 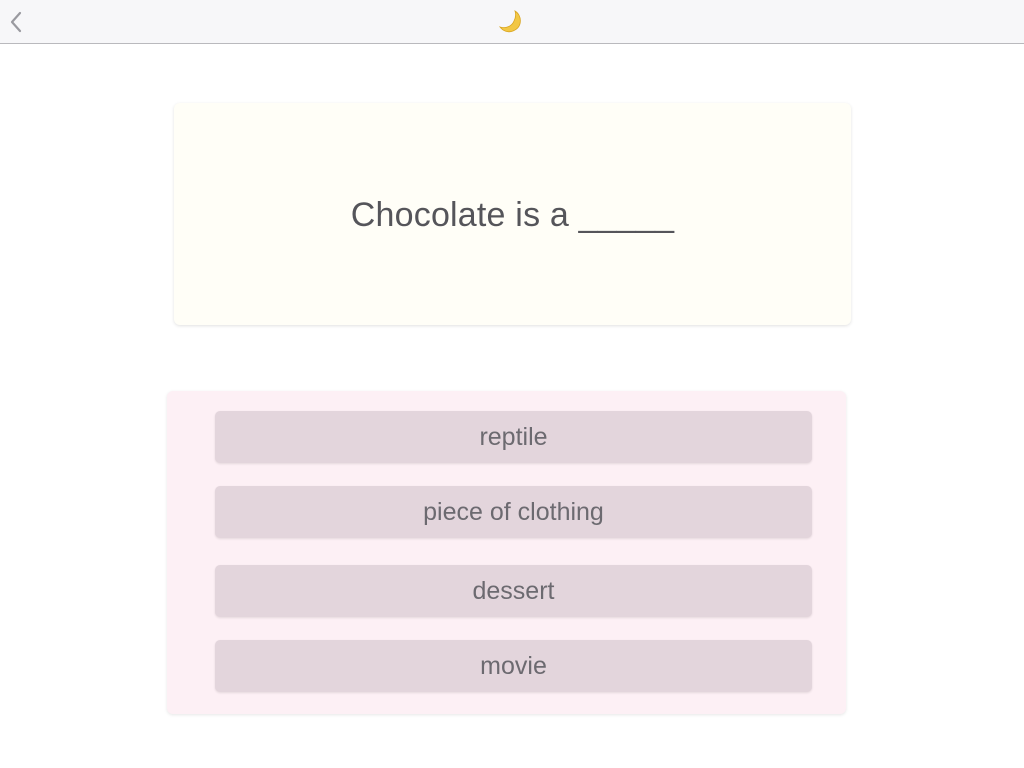 I want to click on question-text: Chocolate is a _____, so click(x=512, y=214).